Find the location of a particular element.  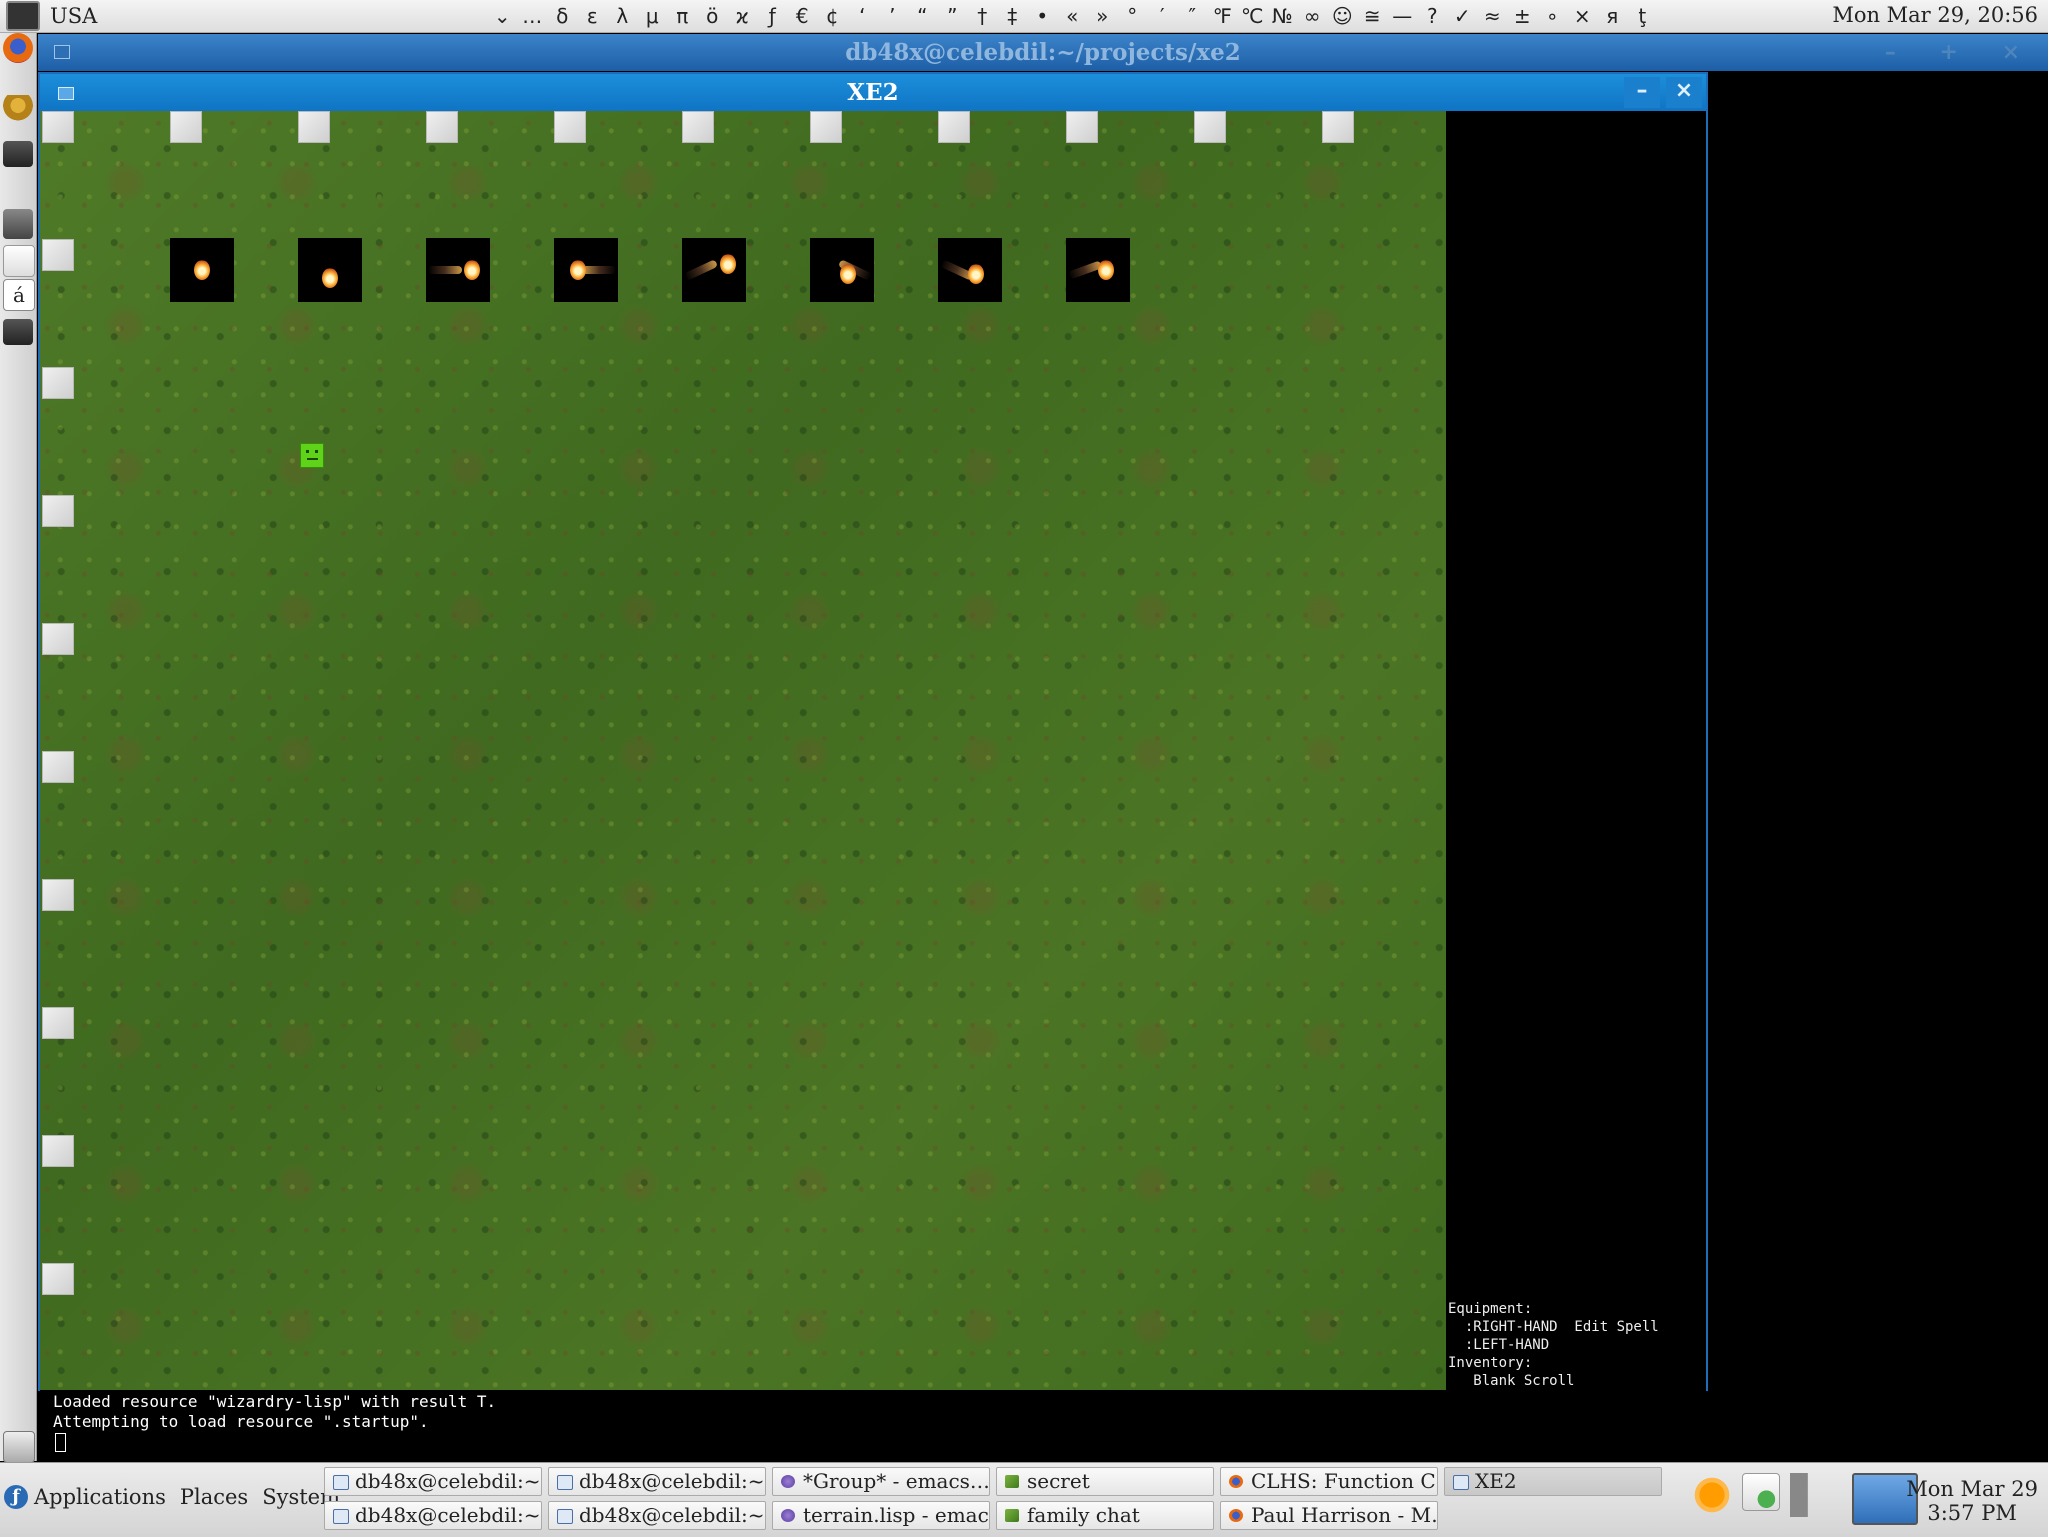

char-button: ţ is located at coordinates (1642, 16).